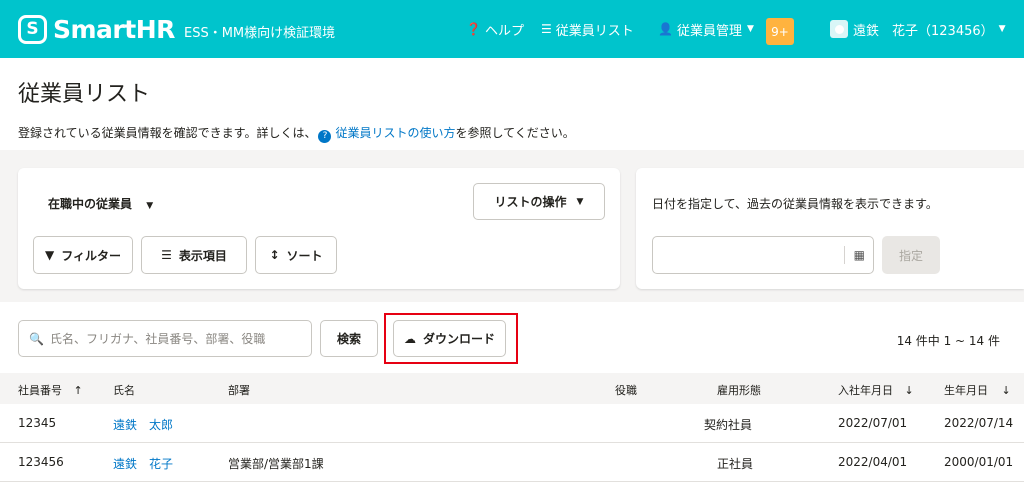  I want to click on date-description: 日付を指定して、過去の従業員情報を表示できます。, so click(795, 204).